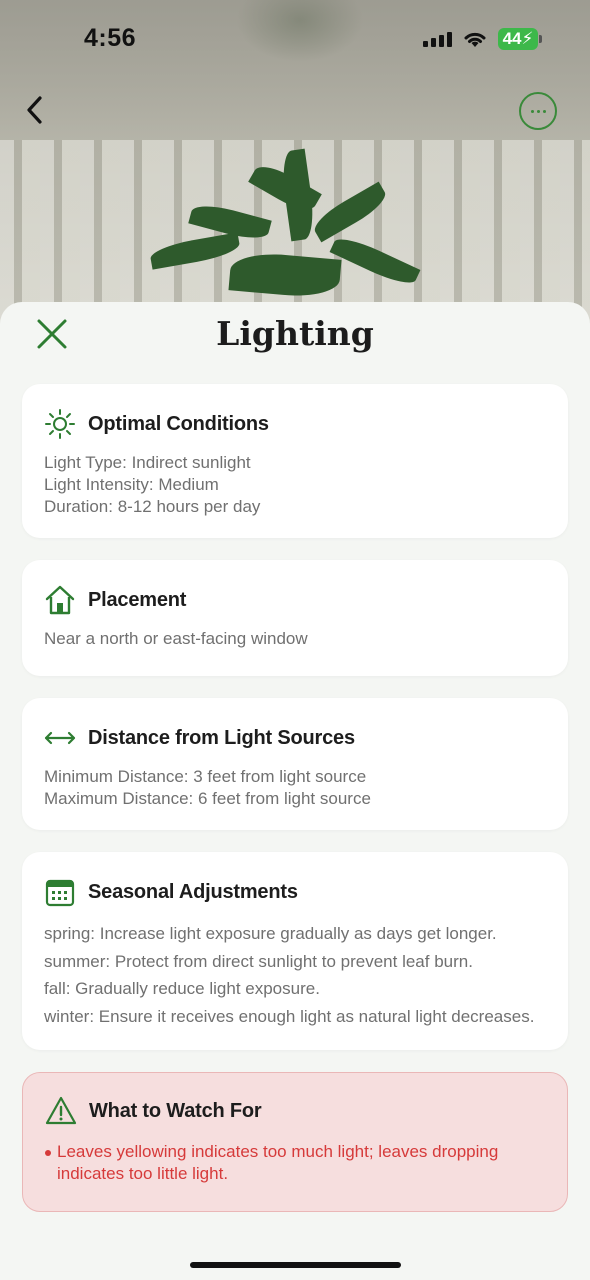 The image size is (590, 1280). I want to click on home-icon, so click(60, 600).